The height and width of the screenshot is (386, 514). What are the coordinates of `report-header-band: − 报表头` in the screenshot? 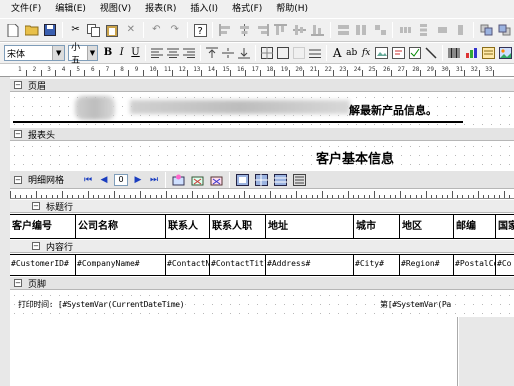 It's located at (262, 134).